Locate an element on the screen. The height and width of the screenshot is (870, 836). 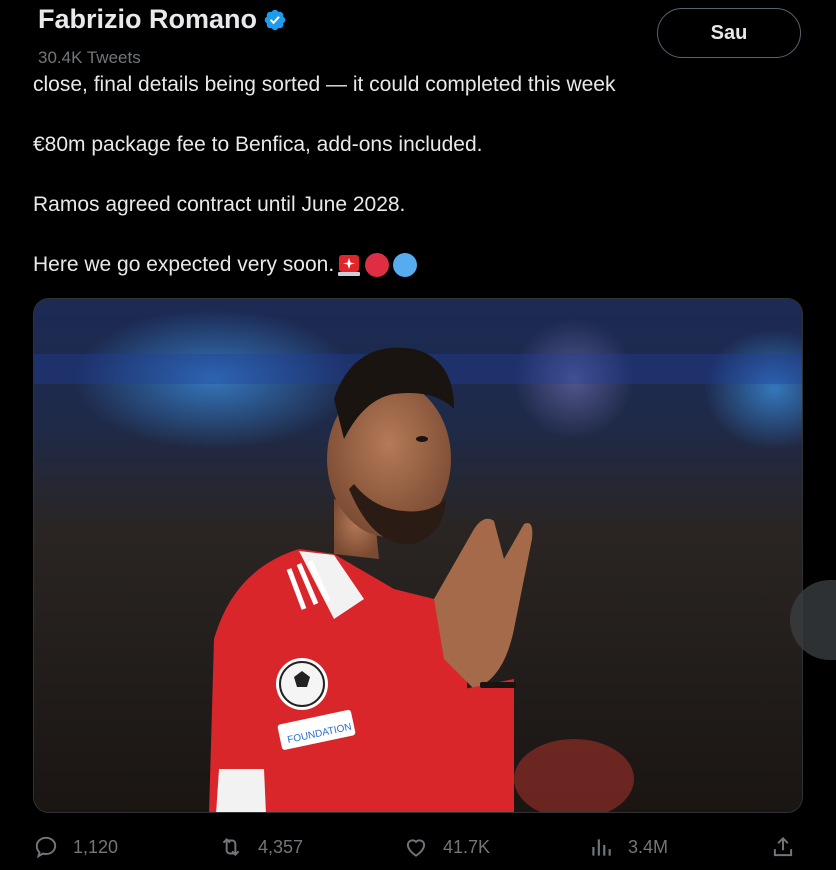
views-action: 3.4M is located at coordinates (628, 847).